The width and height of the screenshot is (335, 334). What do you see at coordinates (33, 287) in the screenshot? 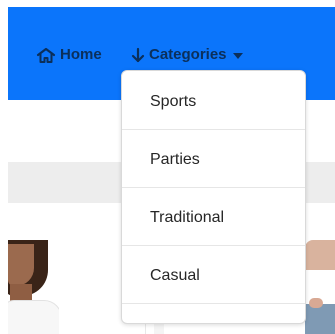
I see `product-image-left` at bounding box center [33, 287].